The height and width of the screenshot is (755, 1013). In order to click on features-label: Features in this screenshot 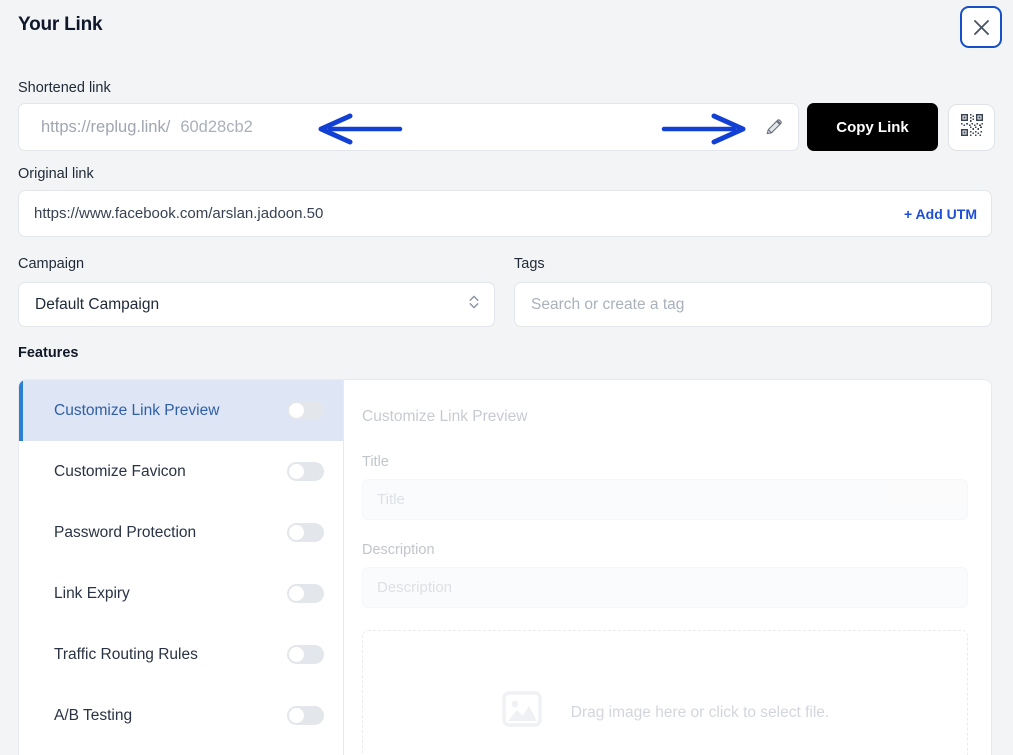, I will do `click(48, 353)`.